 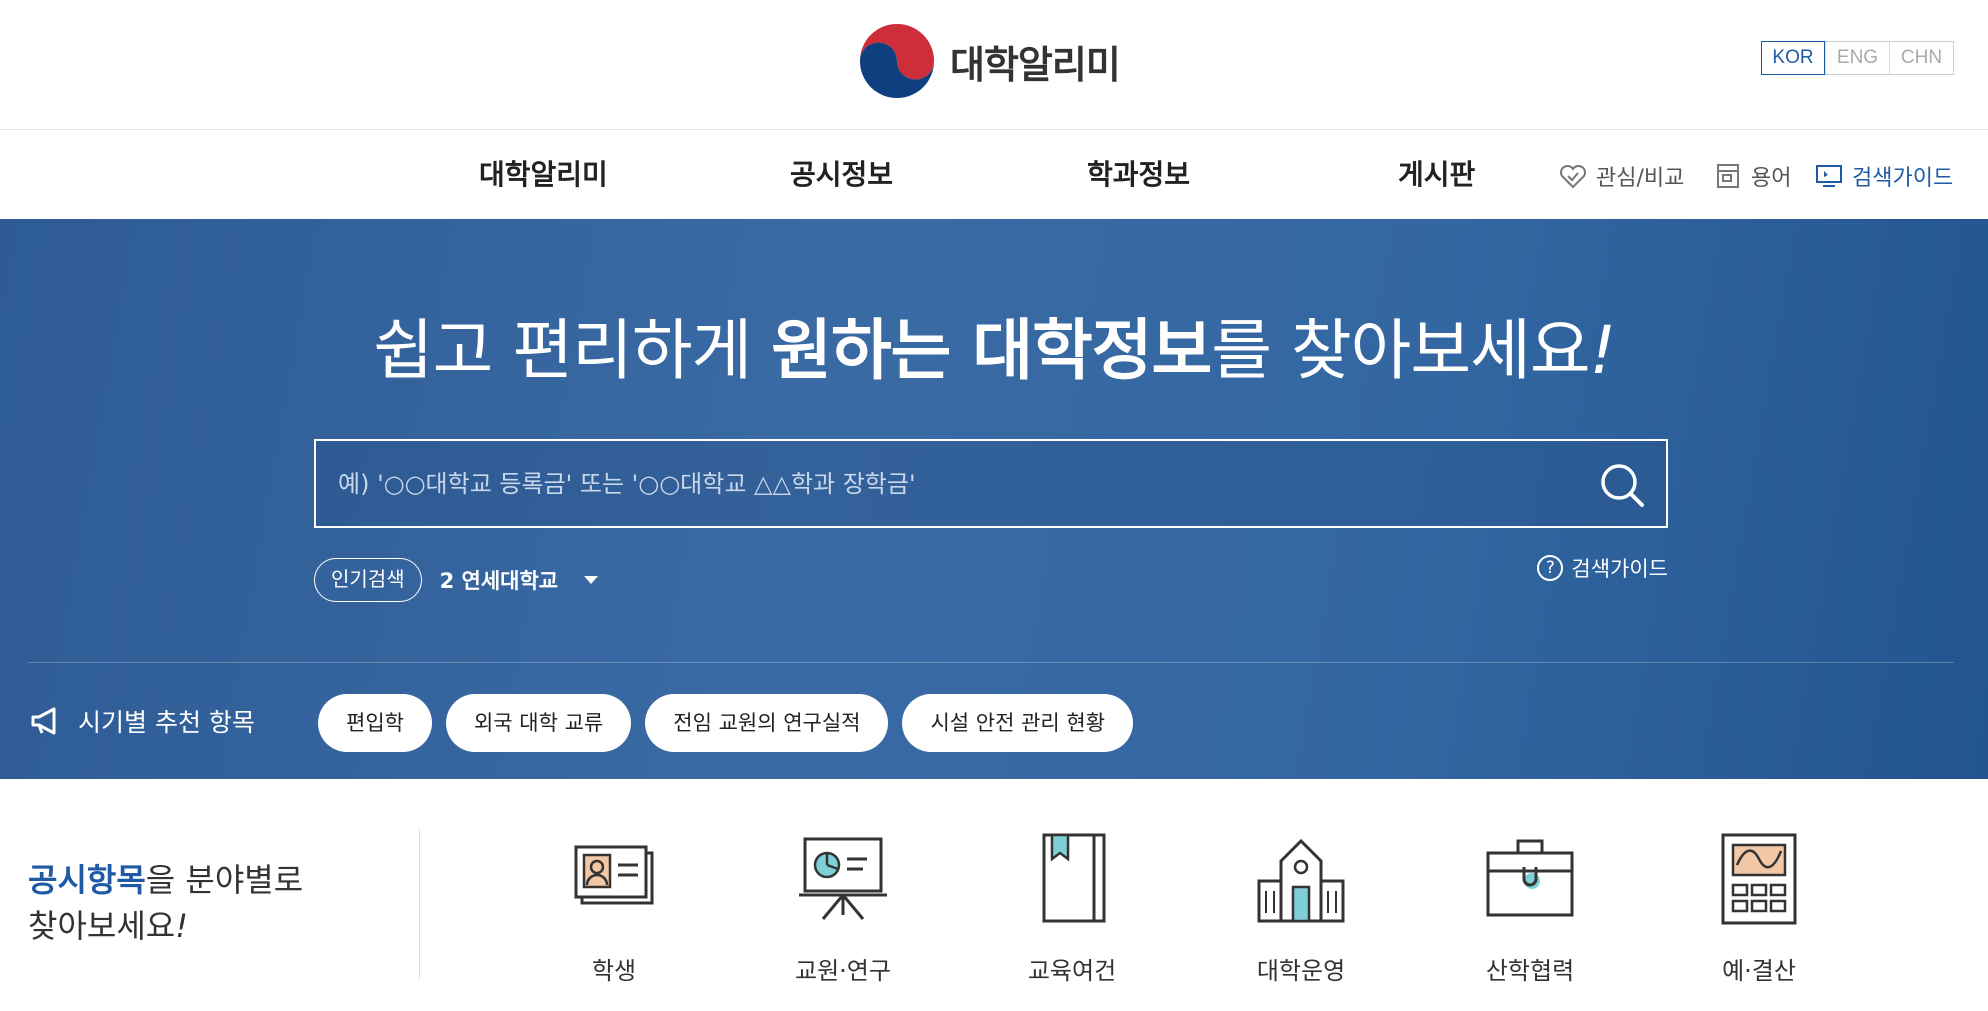 I want to click on hero-title-exclaim: !, so click(x=1602, y=350).